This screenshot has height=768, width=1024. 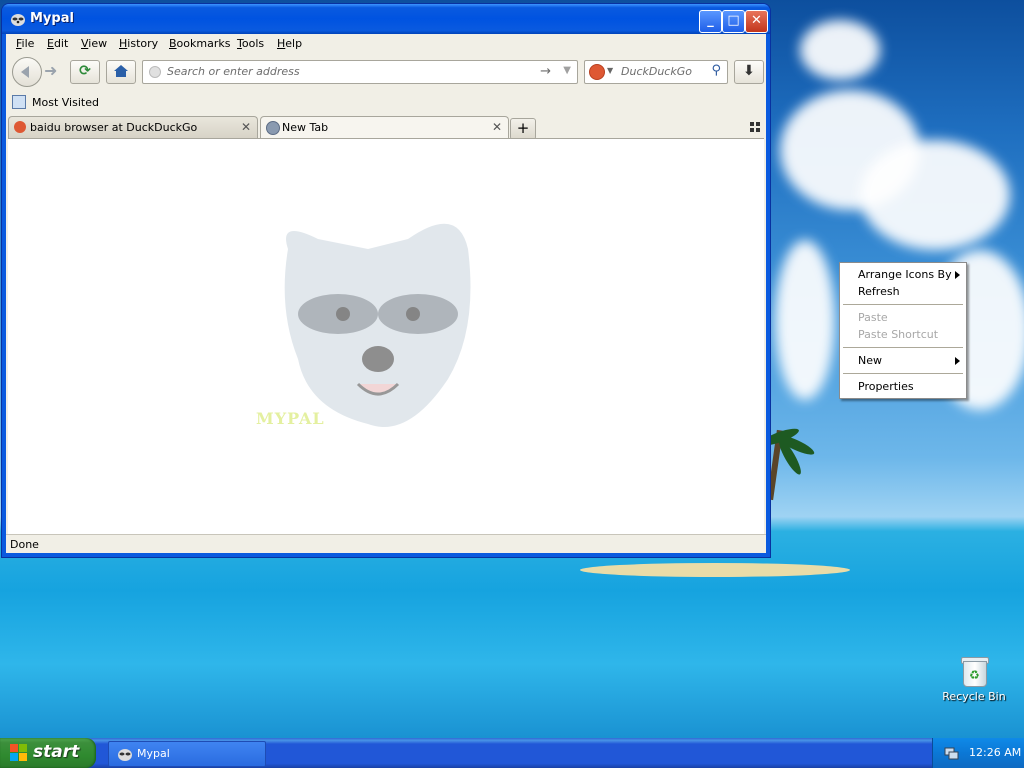 What do you see at coordinates (52, 18) in the screenshot?
I see `window-title: Mypal` at bounding box center [52, 18].